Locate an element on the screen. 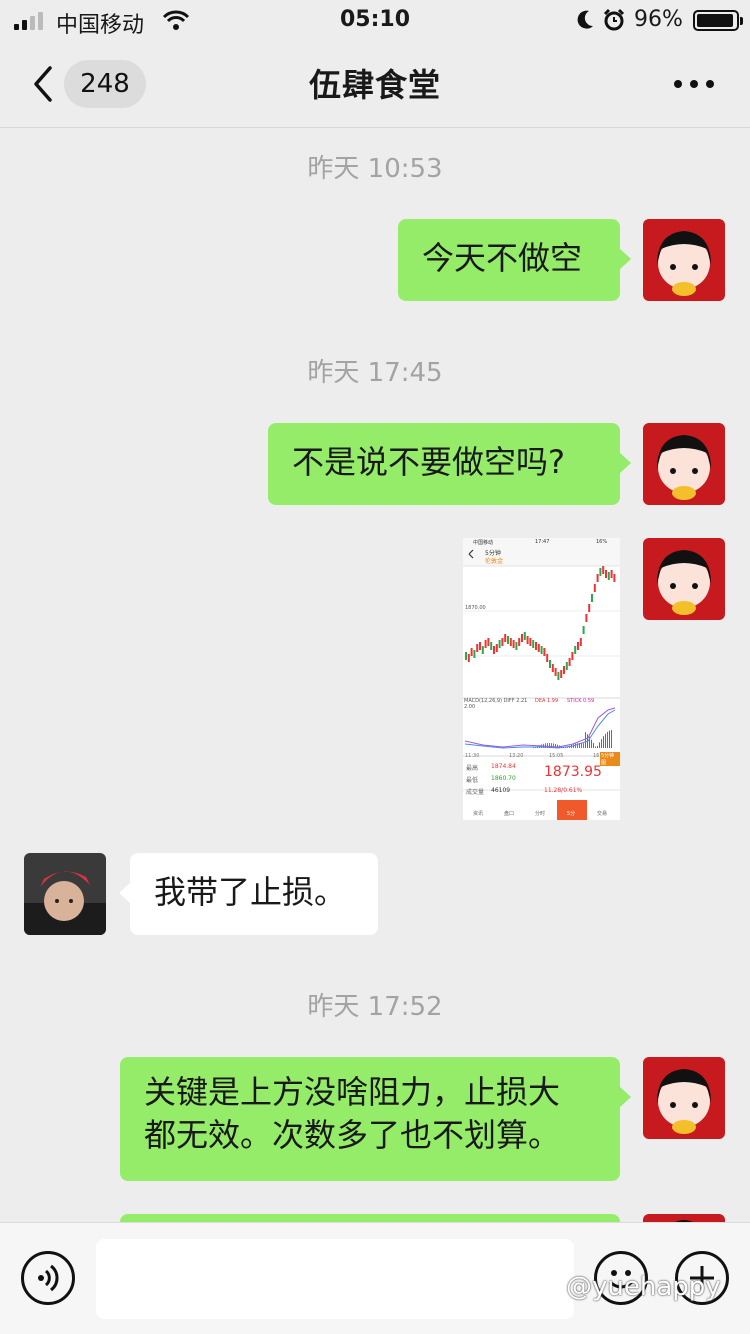 This screenshot has height=1334, width=750. timestamp: 昨天 17:52 is located at coordinates (375, 1007).